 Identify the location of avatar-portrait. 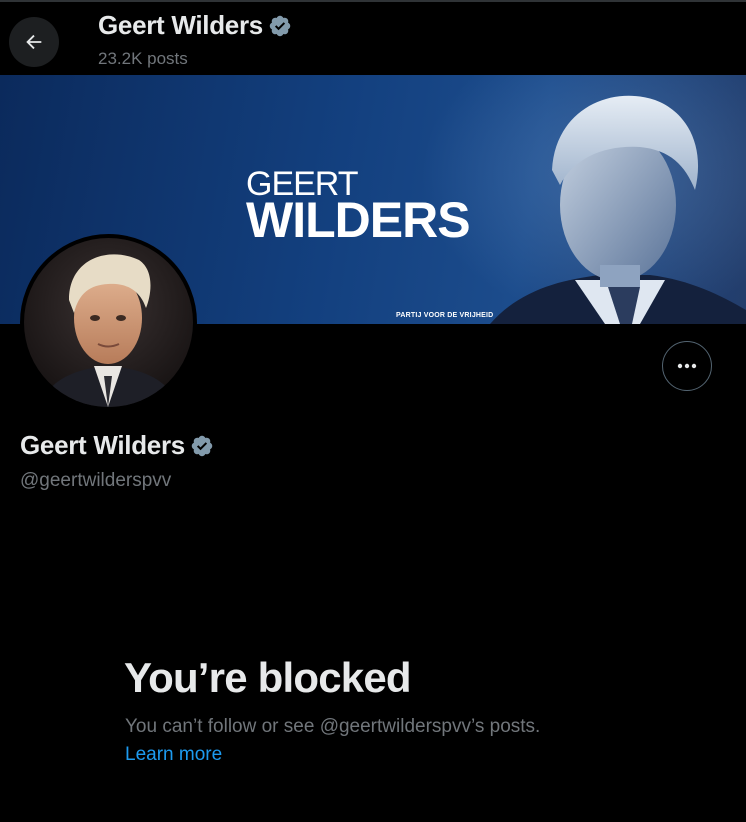
(108, 322).